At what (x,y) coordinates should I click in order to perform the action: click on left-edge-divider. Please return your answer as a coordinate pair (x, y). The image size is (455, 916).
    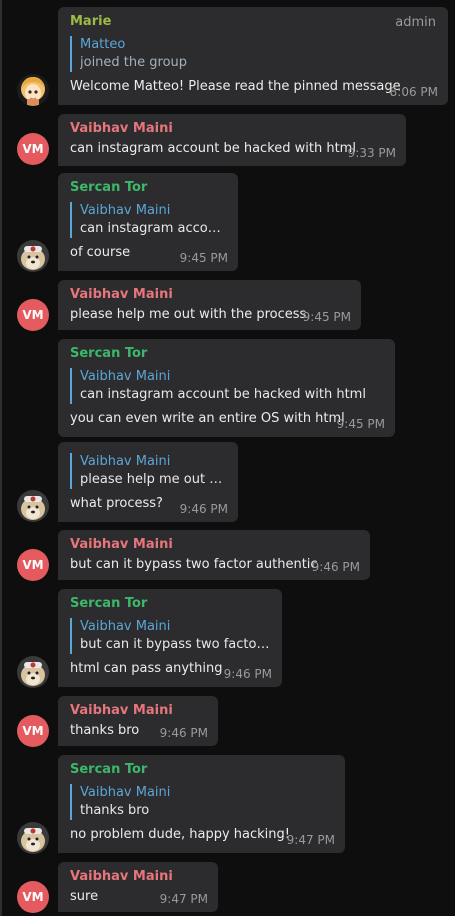
    Looking at the image, I should click on (1, 458).